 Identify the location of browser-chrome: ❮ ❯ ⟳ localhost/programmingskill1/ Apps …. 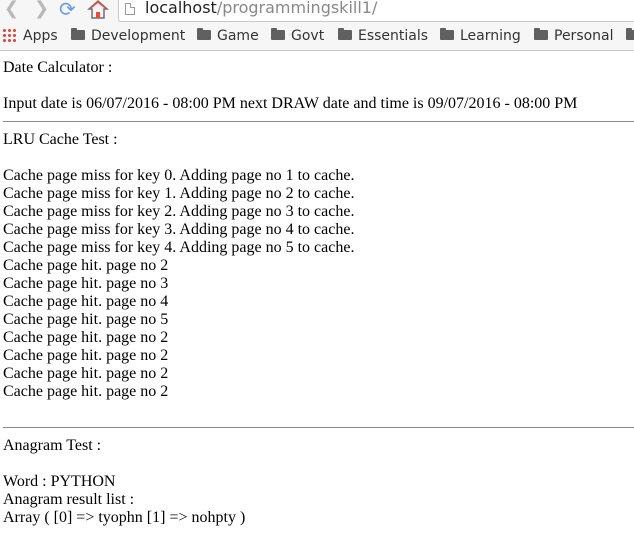
(317, 25).